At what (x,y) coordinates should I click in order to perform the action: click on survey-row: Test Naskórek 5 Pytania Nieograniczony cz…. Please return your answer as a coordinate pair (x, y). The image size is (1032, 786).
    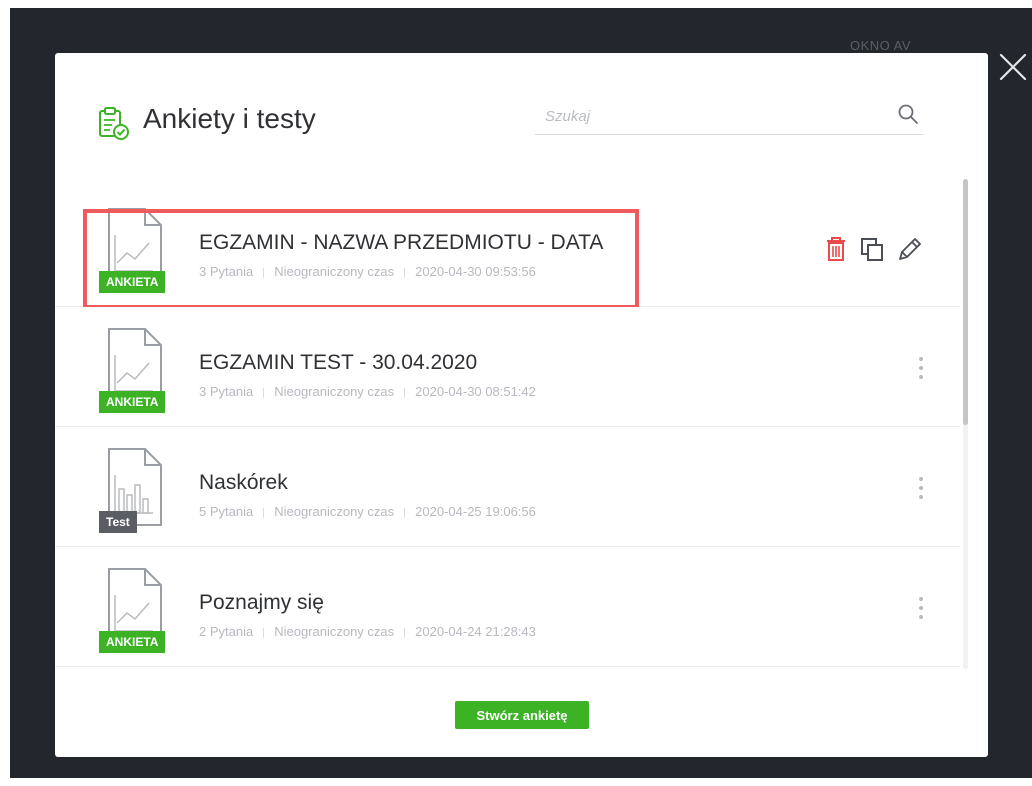
    Looking at the image, I should click on (507, 487).